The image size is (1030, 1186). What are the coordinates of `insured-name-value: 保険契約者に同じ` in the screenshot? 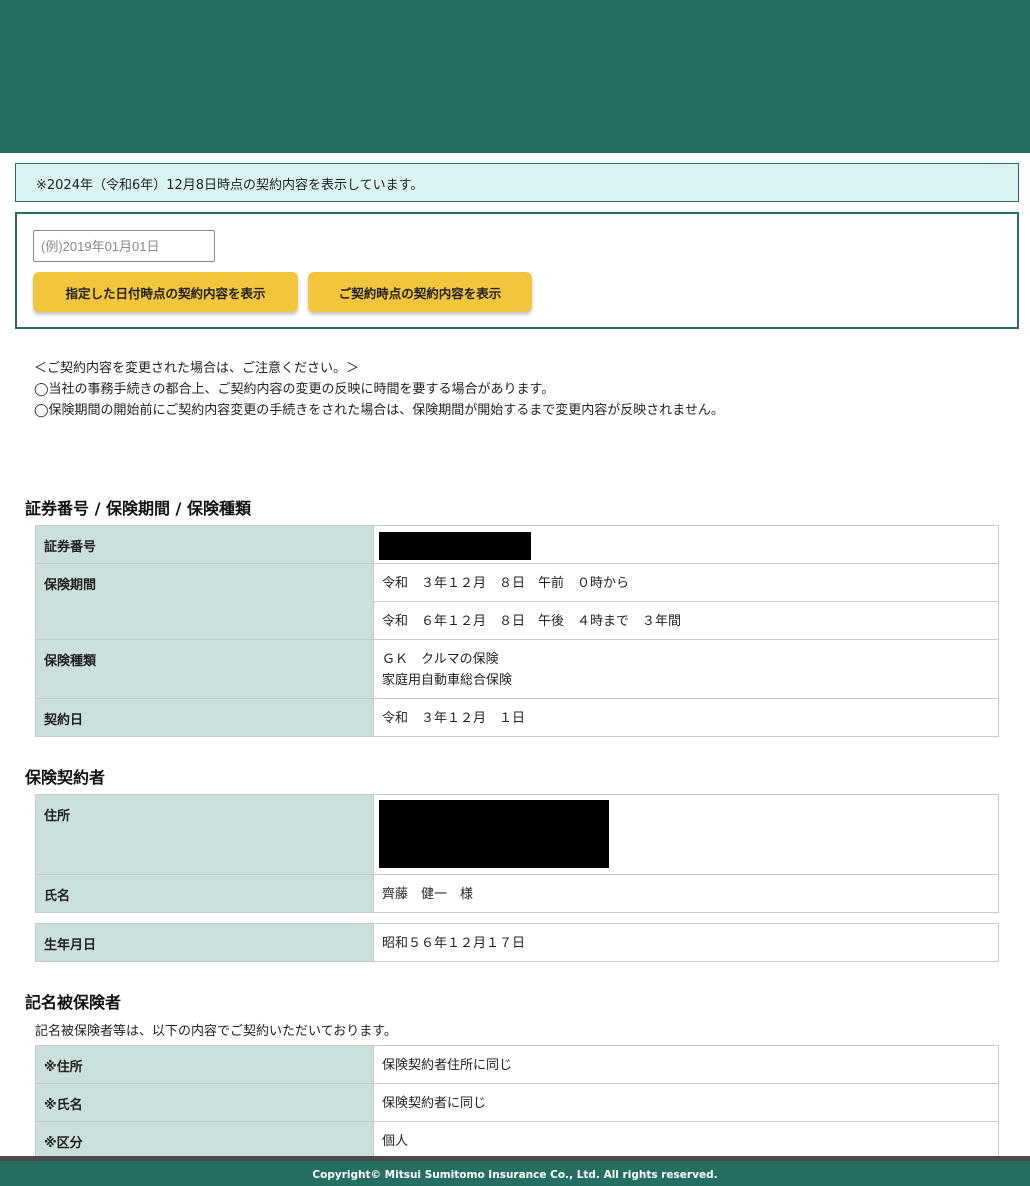 It's located at (686, 1102).